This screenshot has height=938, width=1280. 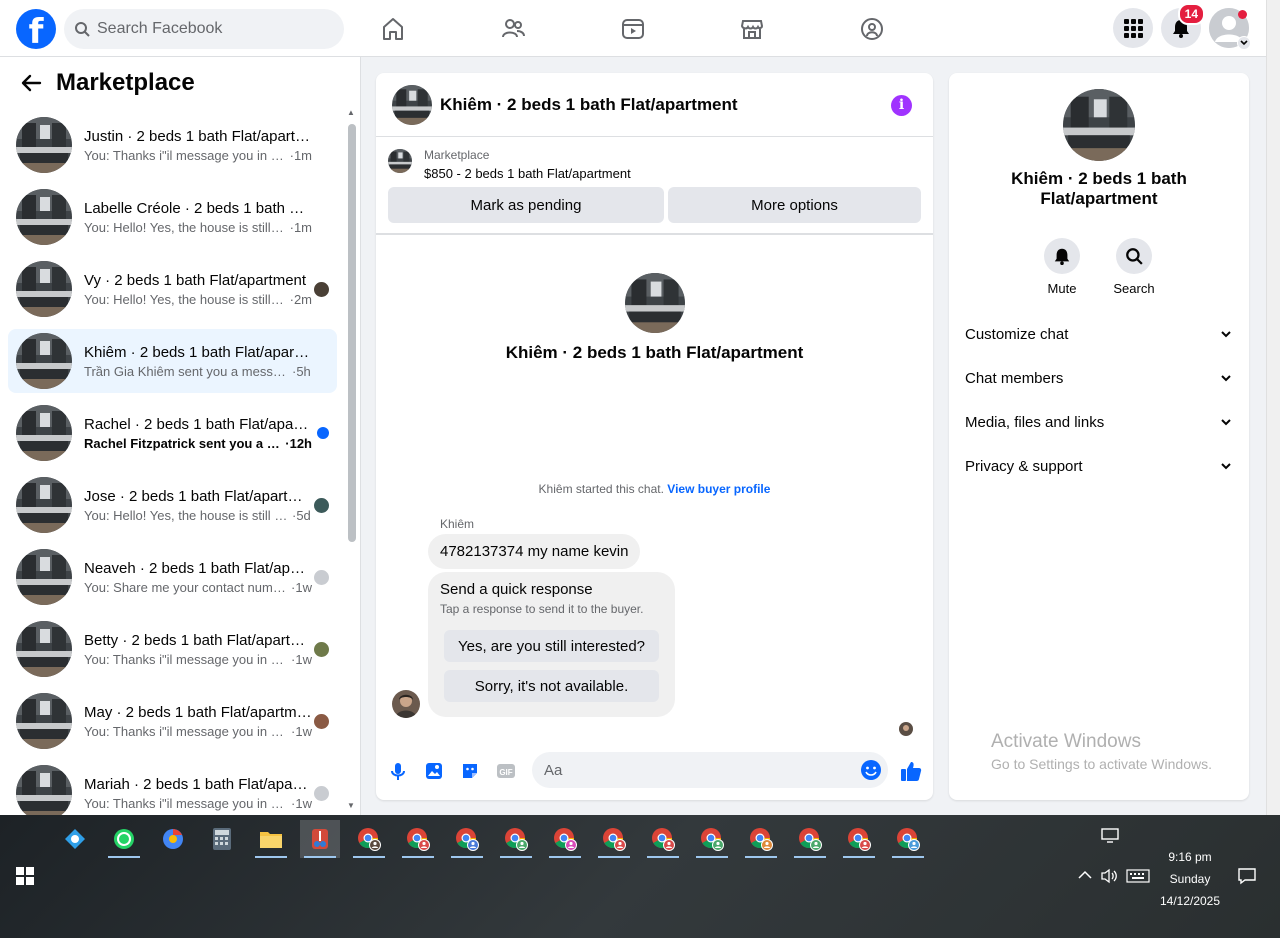 I want to click on mark-as-pending-button: Mark as pending, so click(x=526, y=205).